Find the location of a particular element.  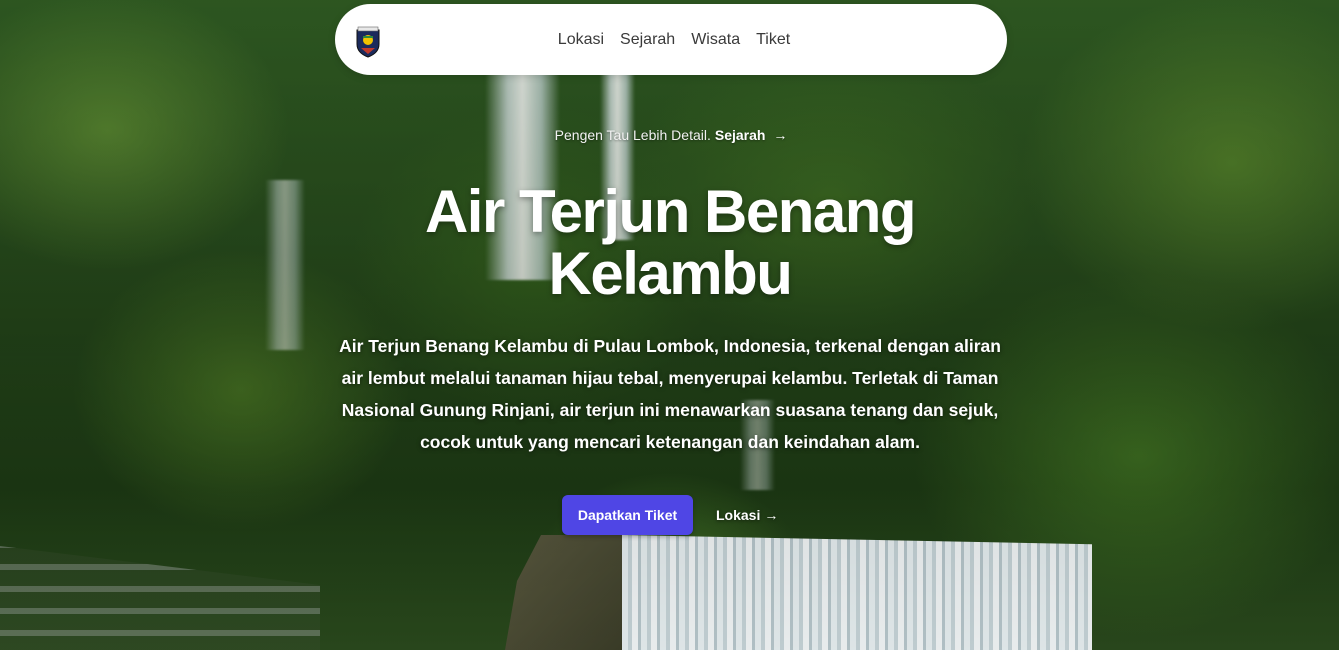

waterfall-stream is located at coordinates (285, 265).